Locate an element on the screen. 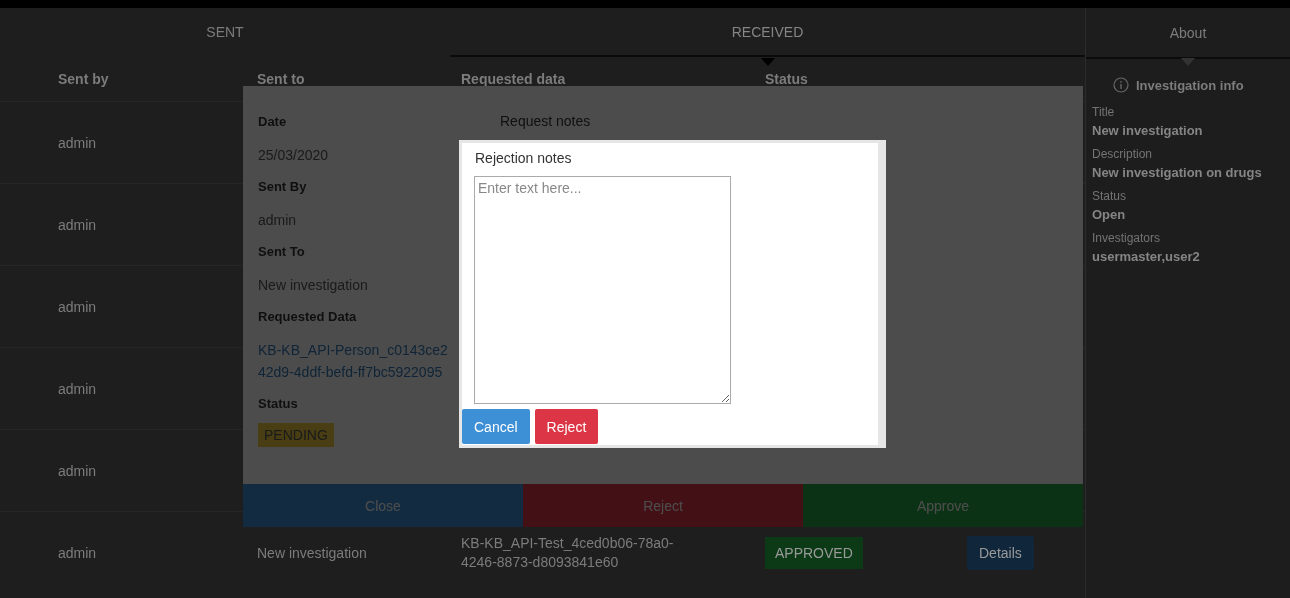 This screenshot has width=1290, height=598. column-header: Sent by is located at coordinates (83, 79).